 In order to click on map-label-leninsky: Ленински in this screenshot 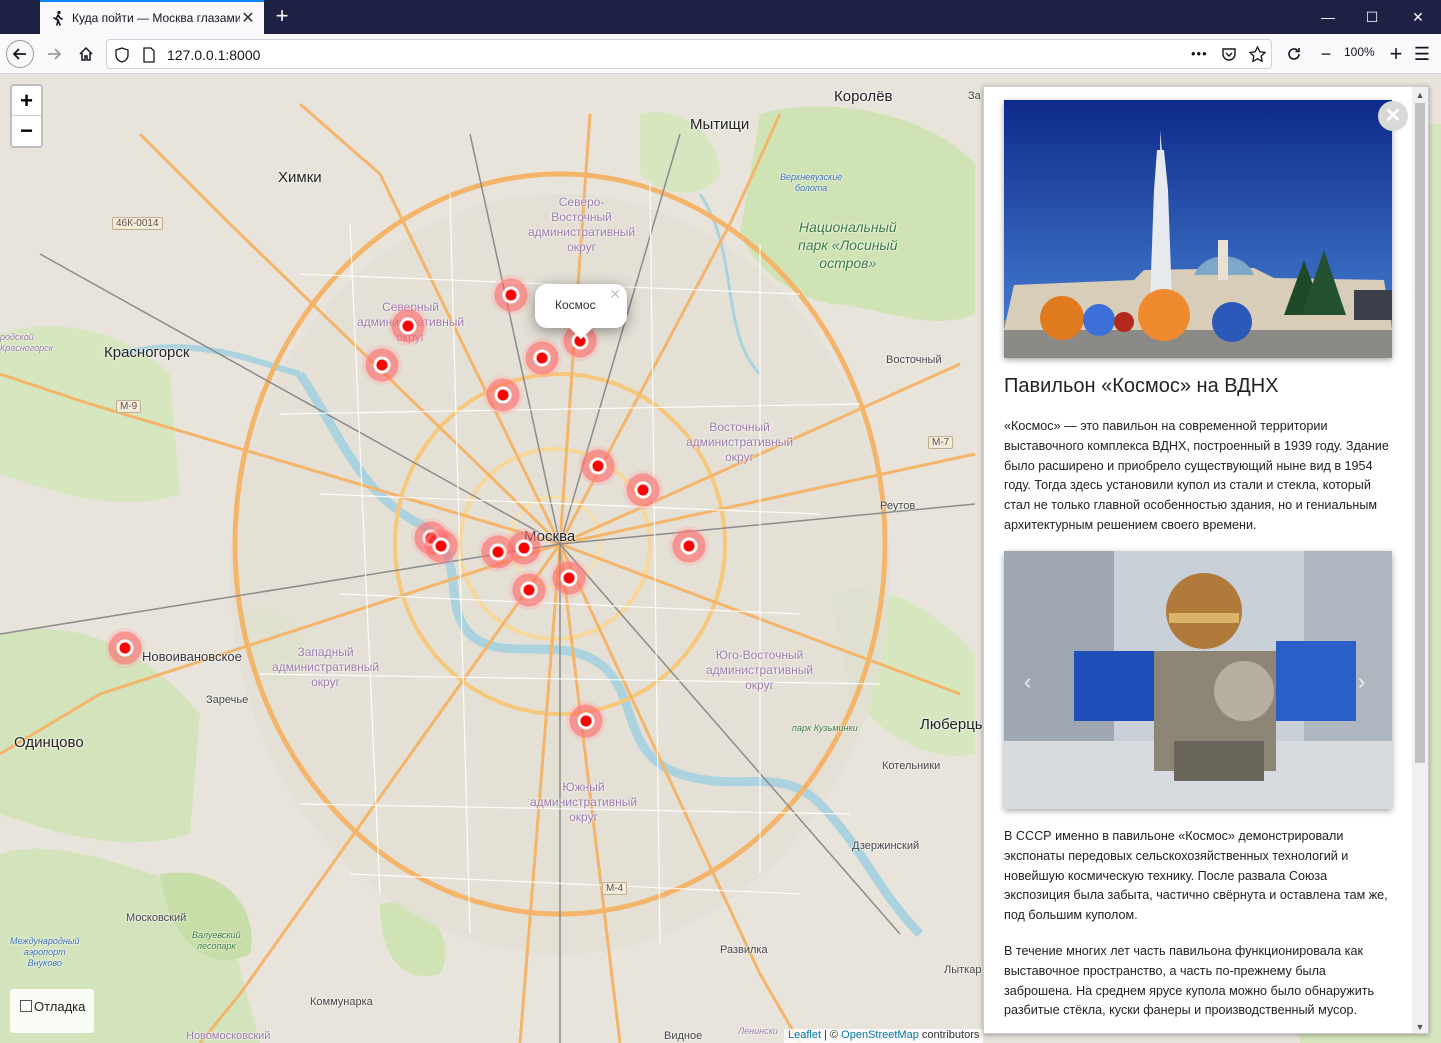, I will do `click(758, 1031)`.